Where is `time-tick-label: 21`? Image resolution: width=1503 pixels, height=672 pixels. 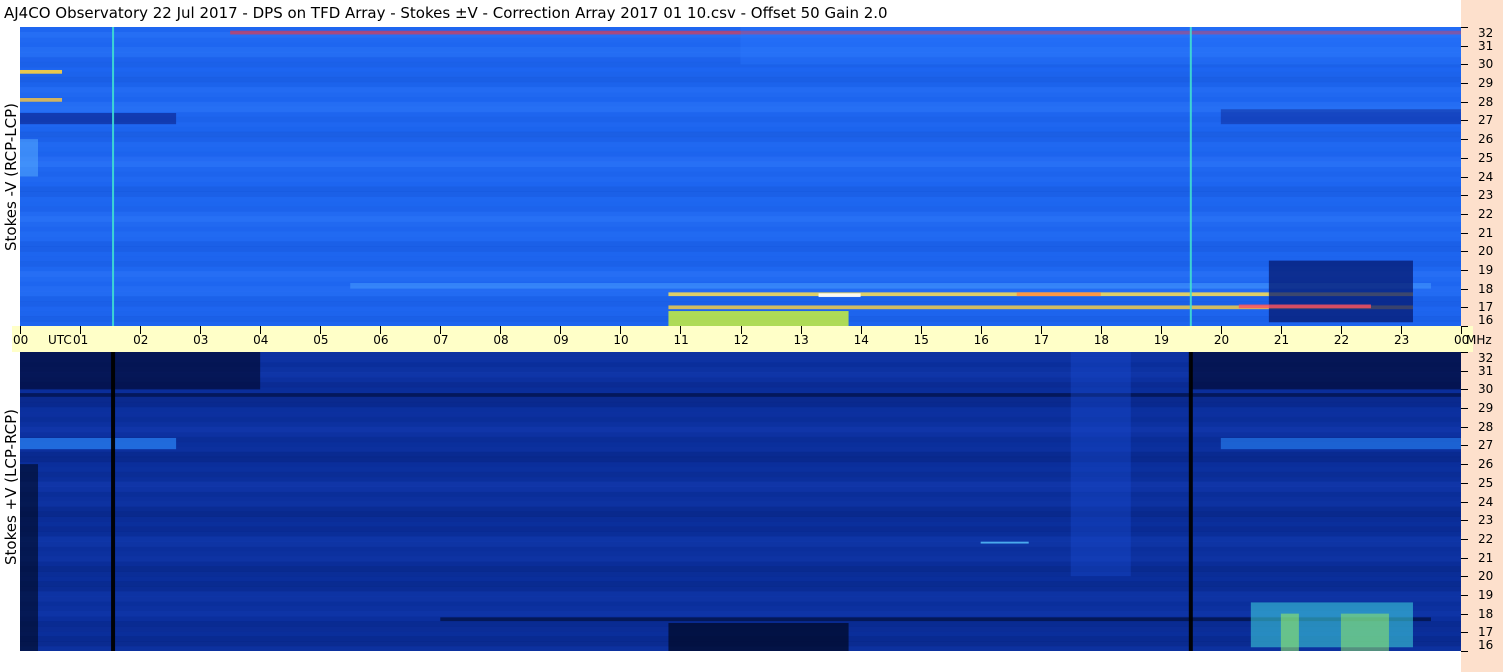 time-tick-label: 21 is located at coordinates (1281, 340).